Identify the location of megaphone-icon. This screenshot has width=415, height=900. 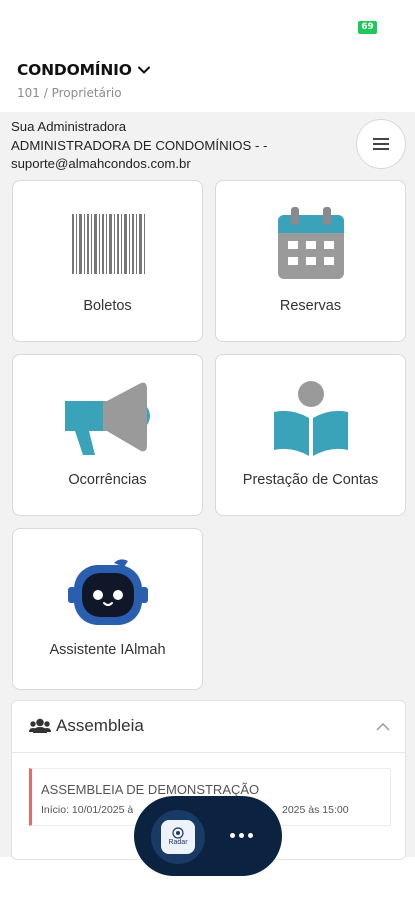
(107, 419).